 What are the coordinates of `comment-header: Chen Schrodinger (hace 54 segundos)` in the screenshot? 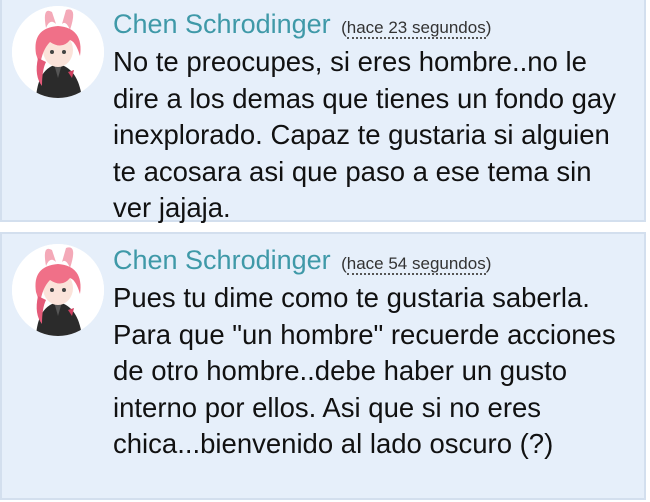 It's located at (373, 260).